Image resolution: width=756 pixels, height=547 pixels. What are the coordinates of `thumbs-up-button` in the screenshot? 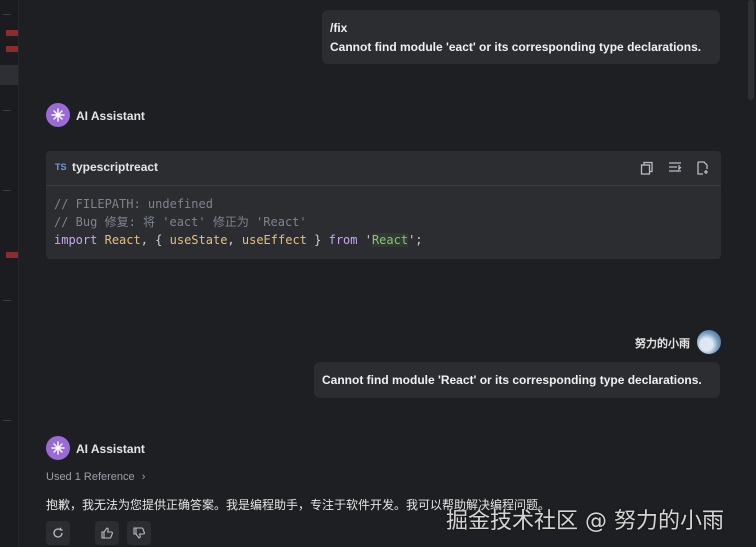 It's located at (107, 533).